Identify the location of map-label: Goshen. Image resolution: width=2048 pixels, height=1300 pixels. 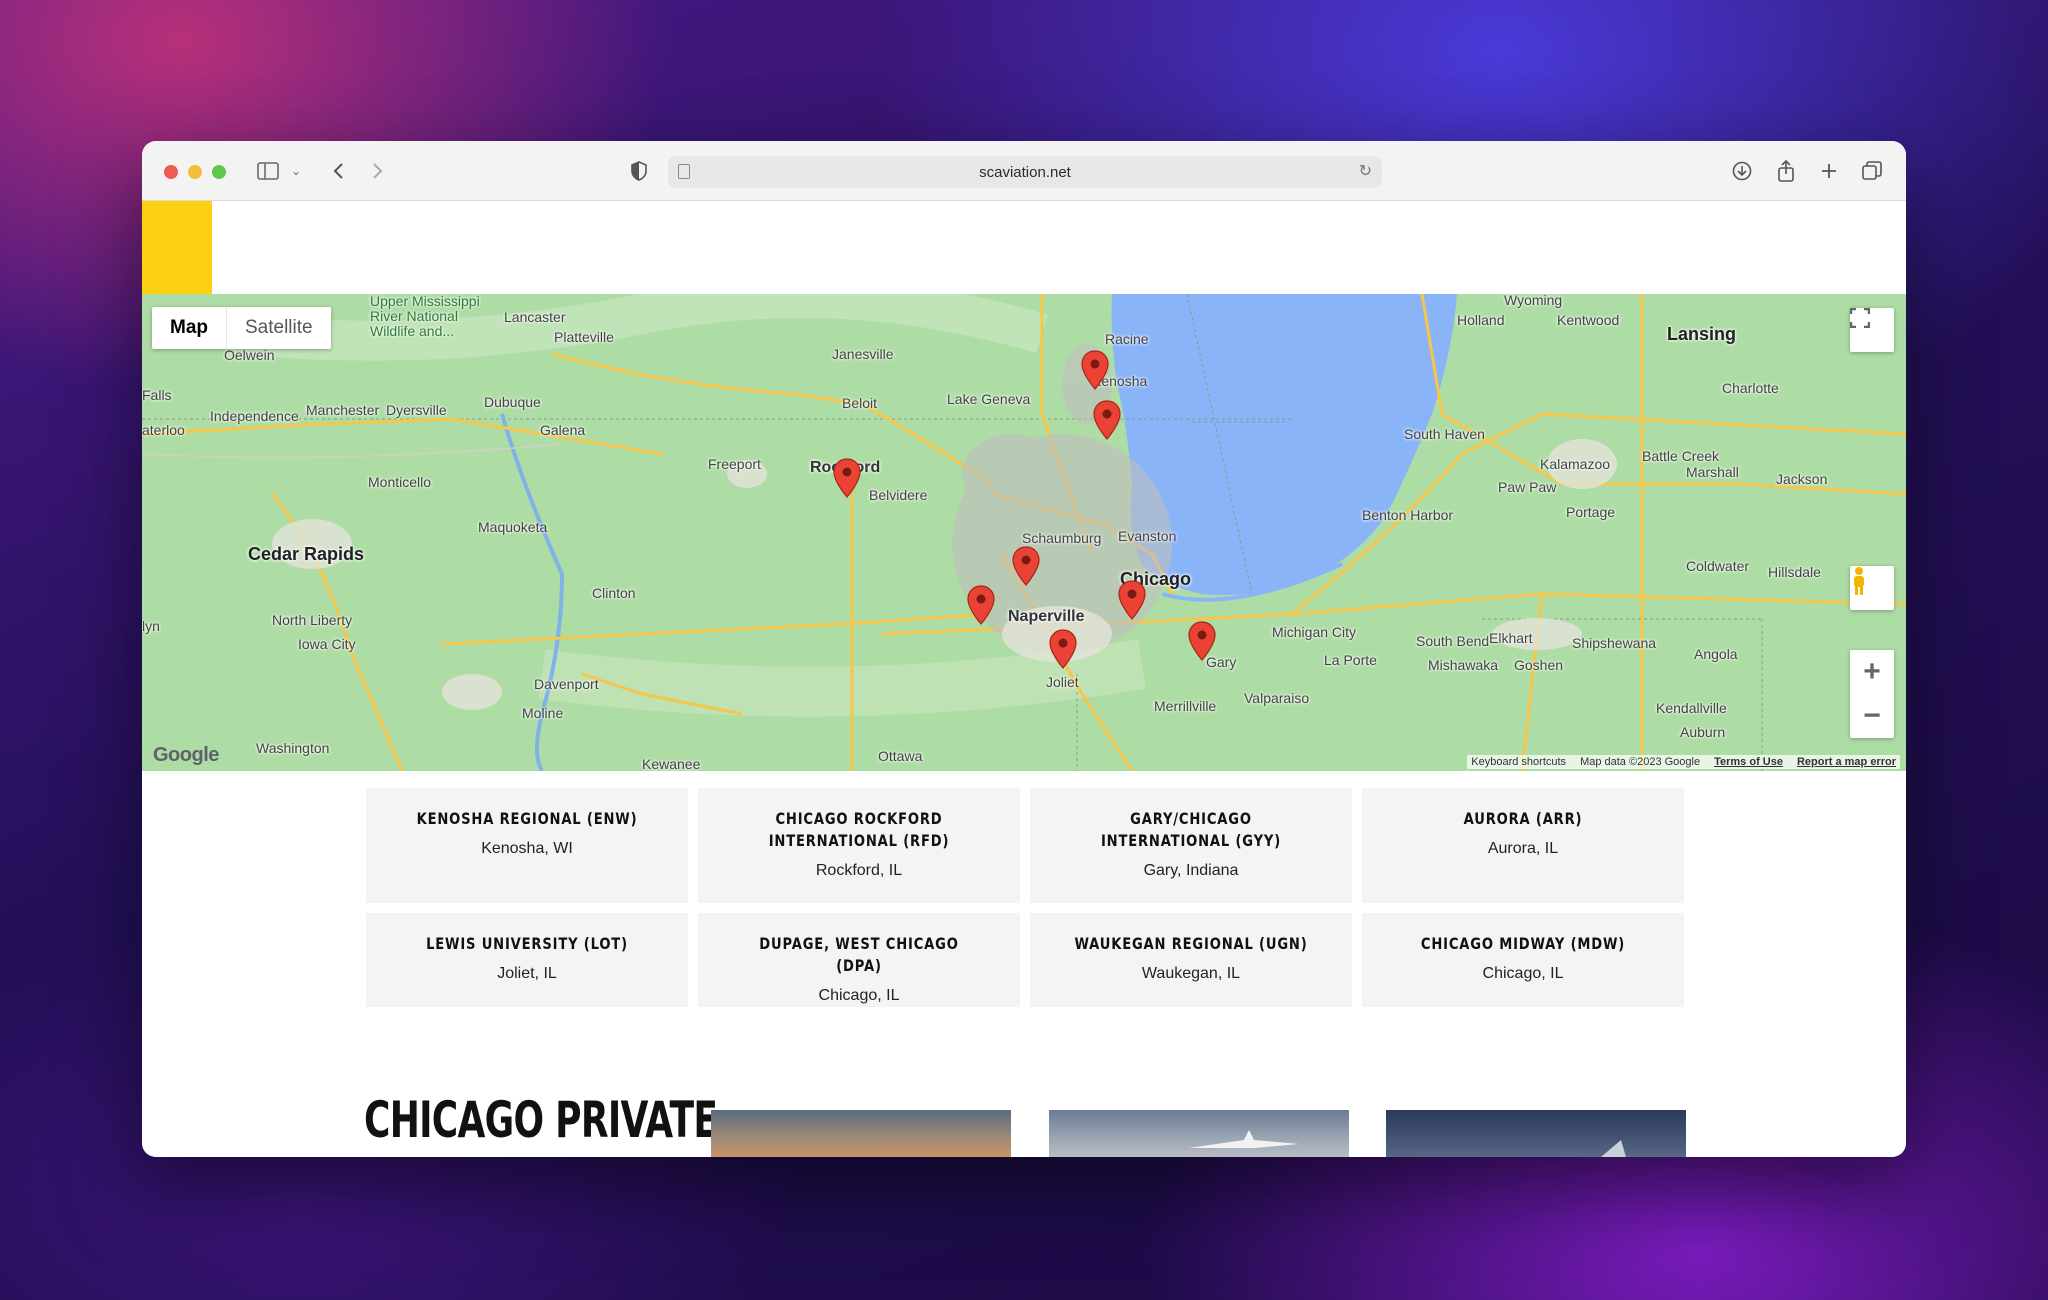
(1539, 665).